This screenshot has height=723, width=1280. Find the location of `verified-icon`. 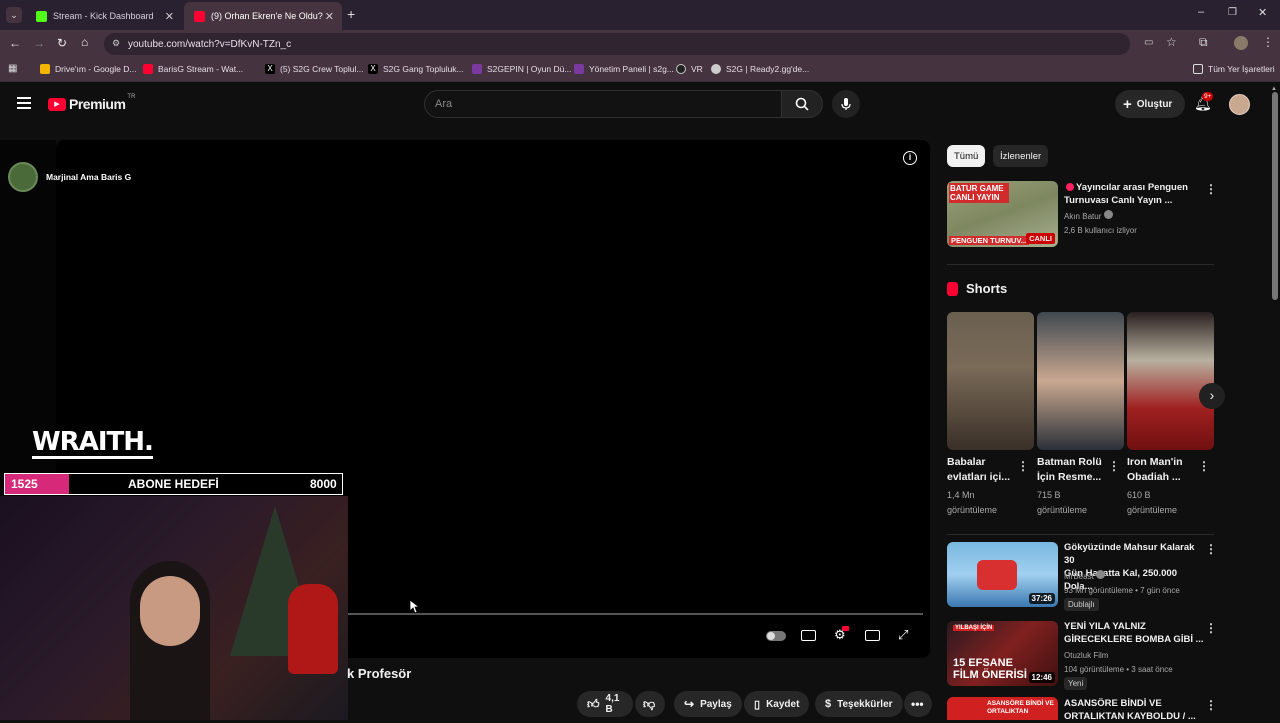

verified-icon is located at coordinates (1101, 574).